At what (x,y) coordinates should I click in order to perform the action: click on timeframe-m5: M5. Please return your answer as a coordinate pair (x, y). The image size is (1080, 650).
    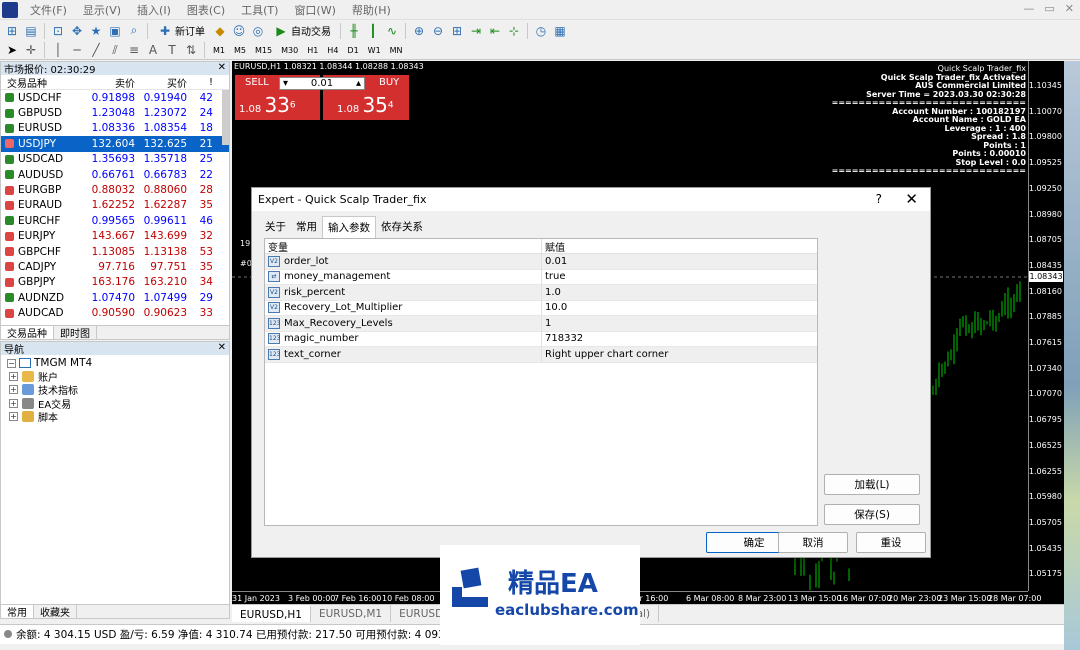
    Looking at the image, I should click on (240, 50).